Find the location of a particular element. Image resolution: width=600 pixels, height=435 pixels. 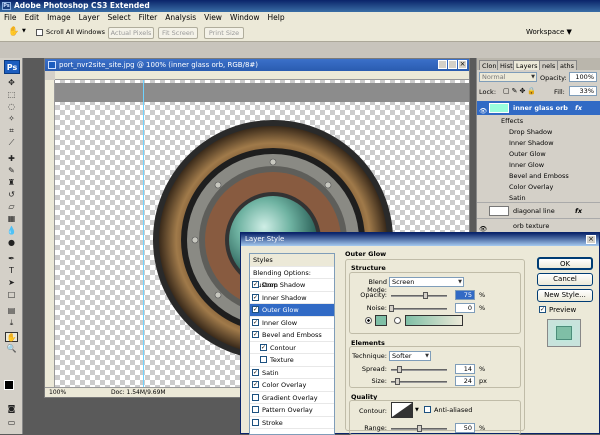

hand-tool-icon: ✋ is located at coordinates (13, 32).